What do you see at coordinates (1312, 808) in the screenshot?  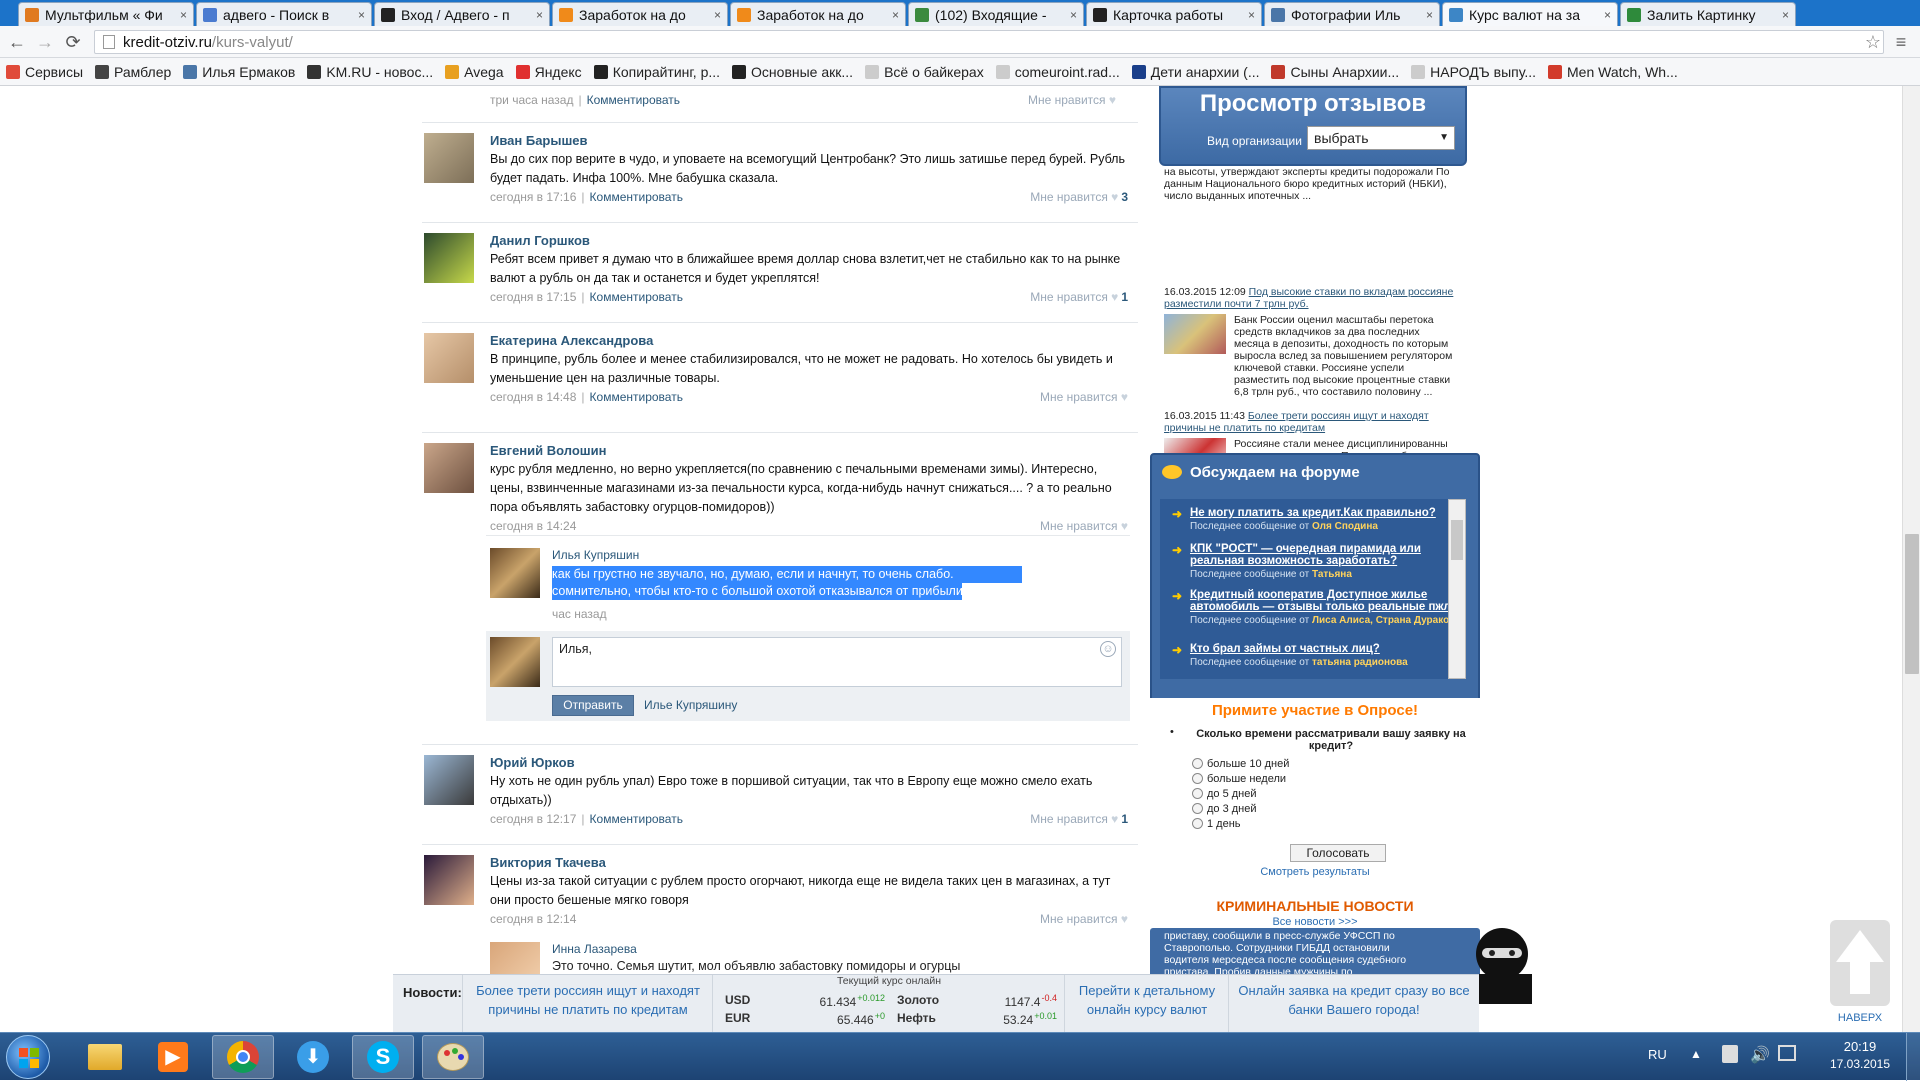 I see `poll-option: до 3 дней` at bounding box center [1312, 808].